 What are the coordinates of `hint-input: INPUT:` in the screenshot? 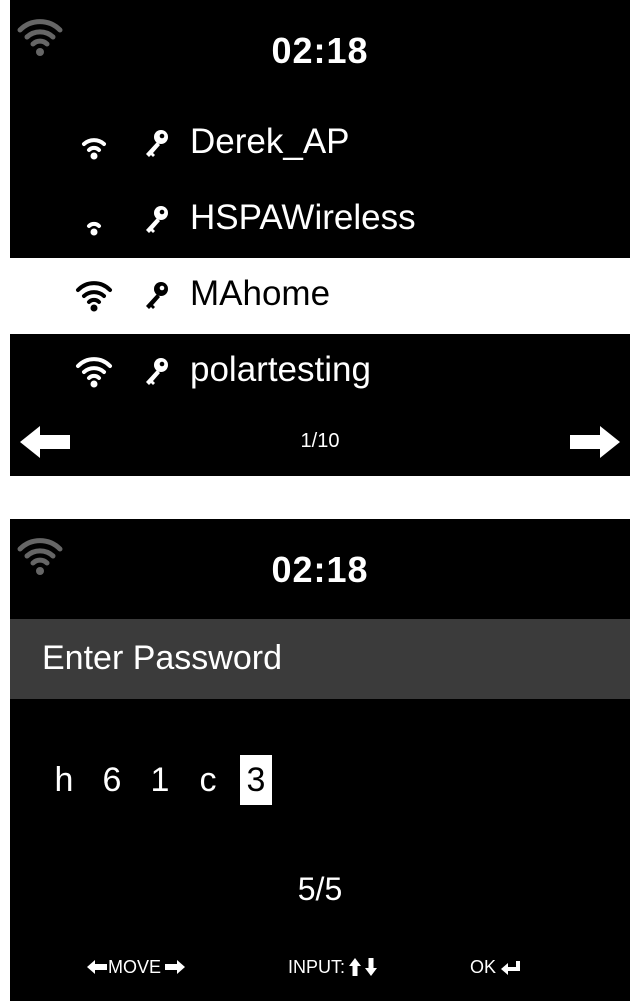 It's located at (333, 967).